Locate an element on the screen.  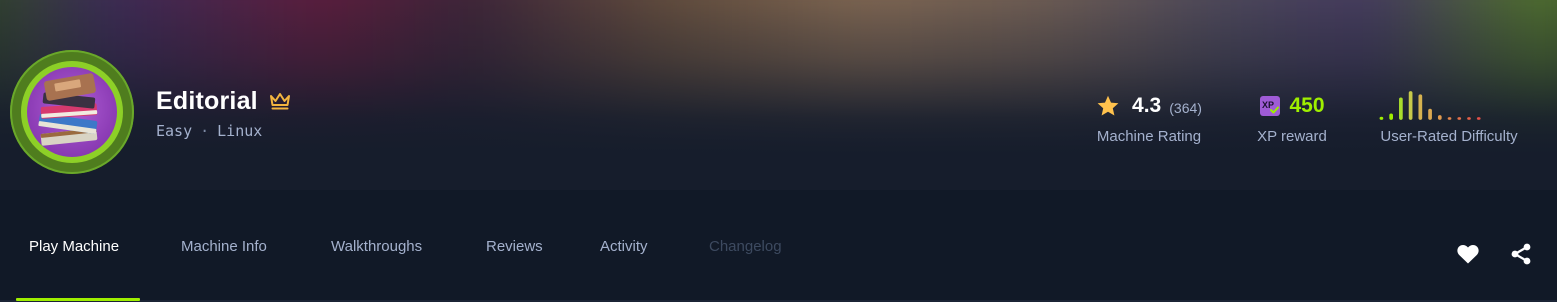
tab-activity: Activity is located at coordinates (624, 268).